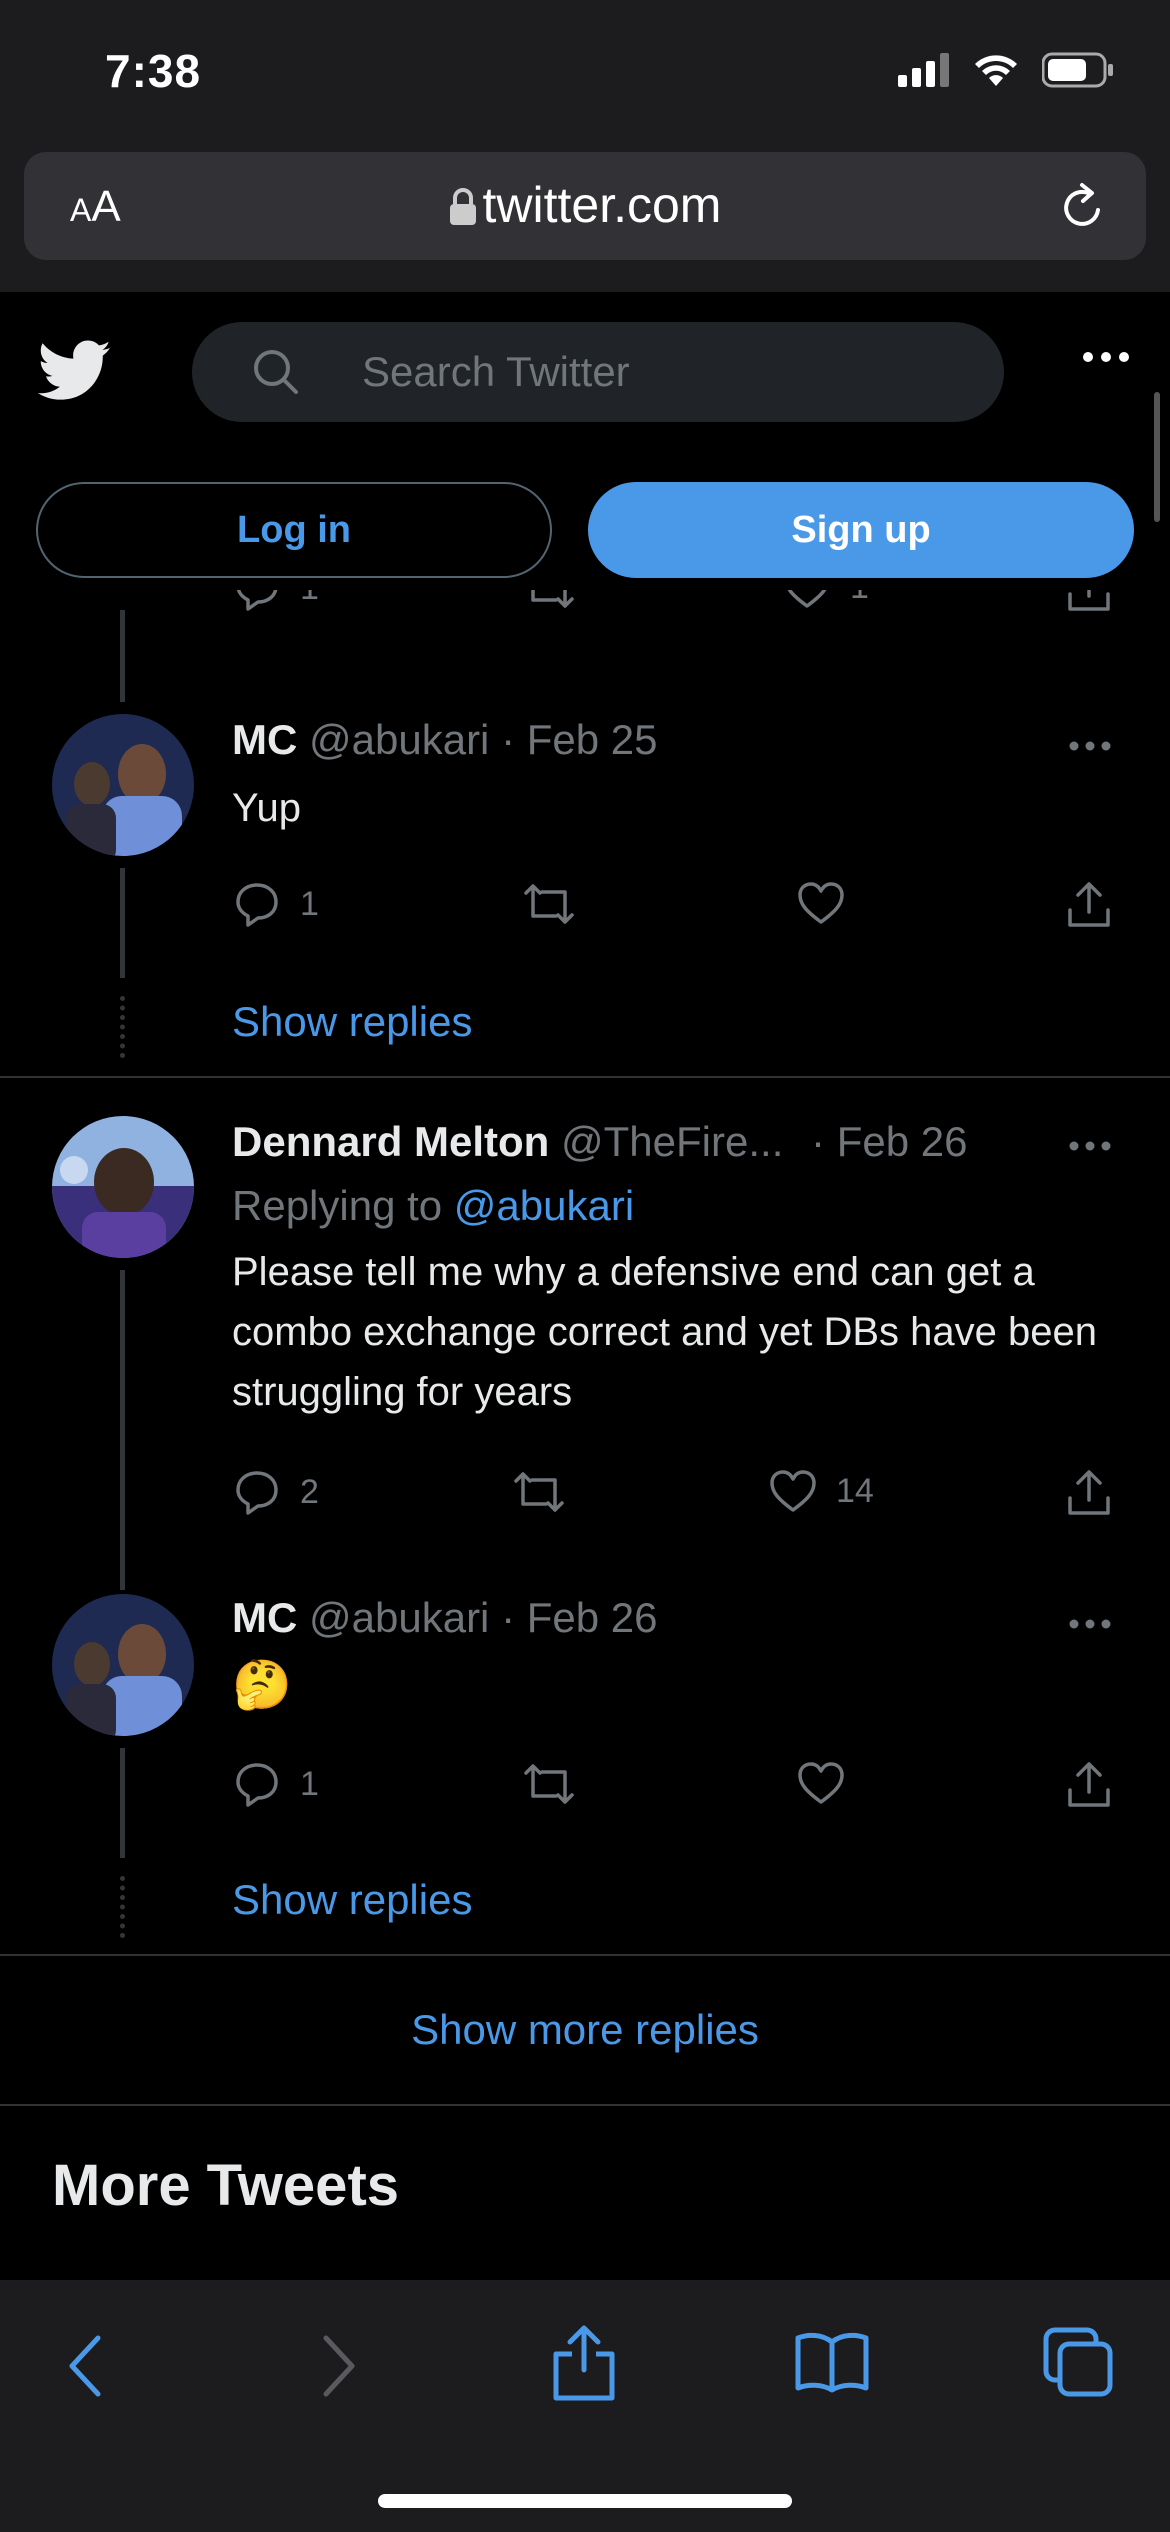  What do you see at coordinates (585, 2030) in the screenshot?
I see `show-more-replies-link: Show more replies` at bounding box center [585, 2030].